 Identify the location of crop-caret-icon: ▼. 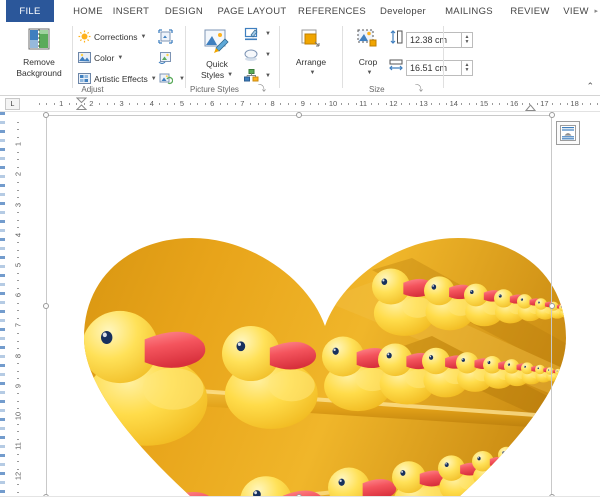
(370, 73).